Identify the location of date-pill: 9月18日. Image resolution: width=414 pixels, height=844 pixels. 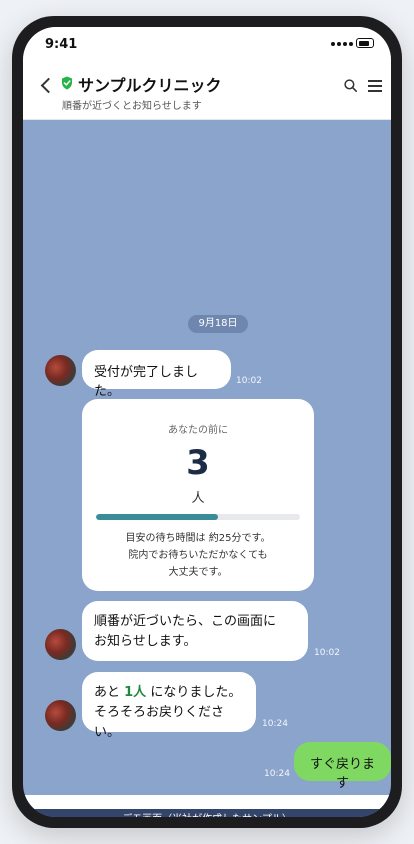
(218, 324).